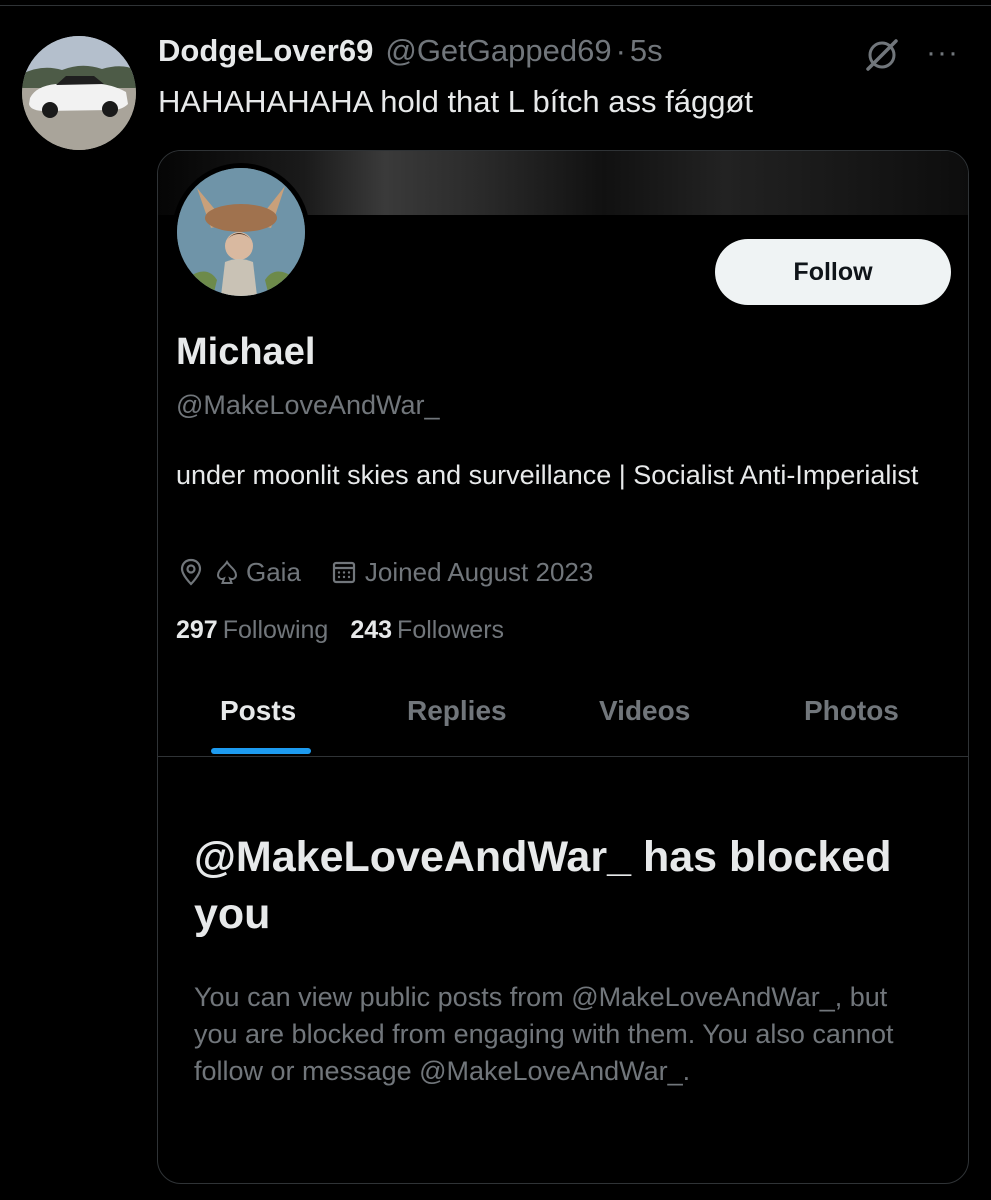  What do you see at coordinates (833, 272) in the screenshot?
I see `follow-button: Follow` at bounding box center [833, 272].